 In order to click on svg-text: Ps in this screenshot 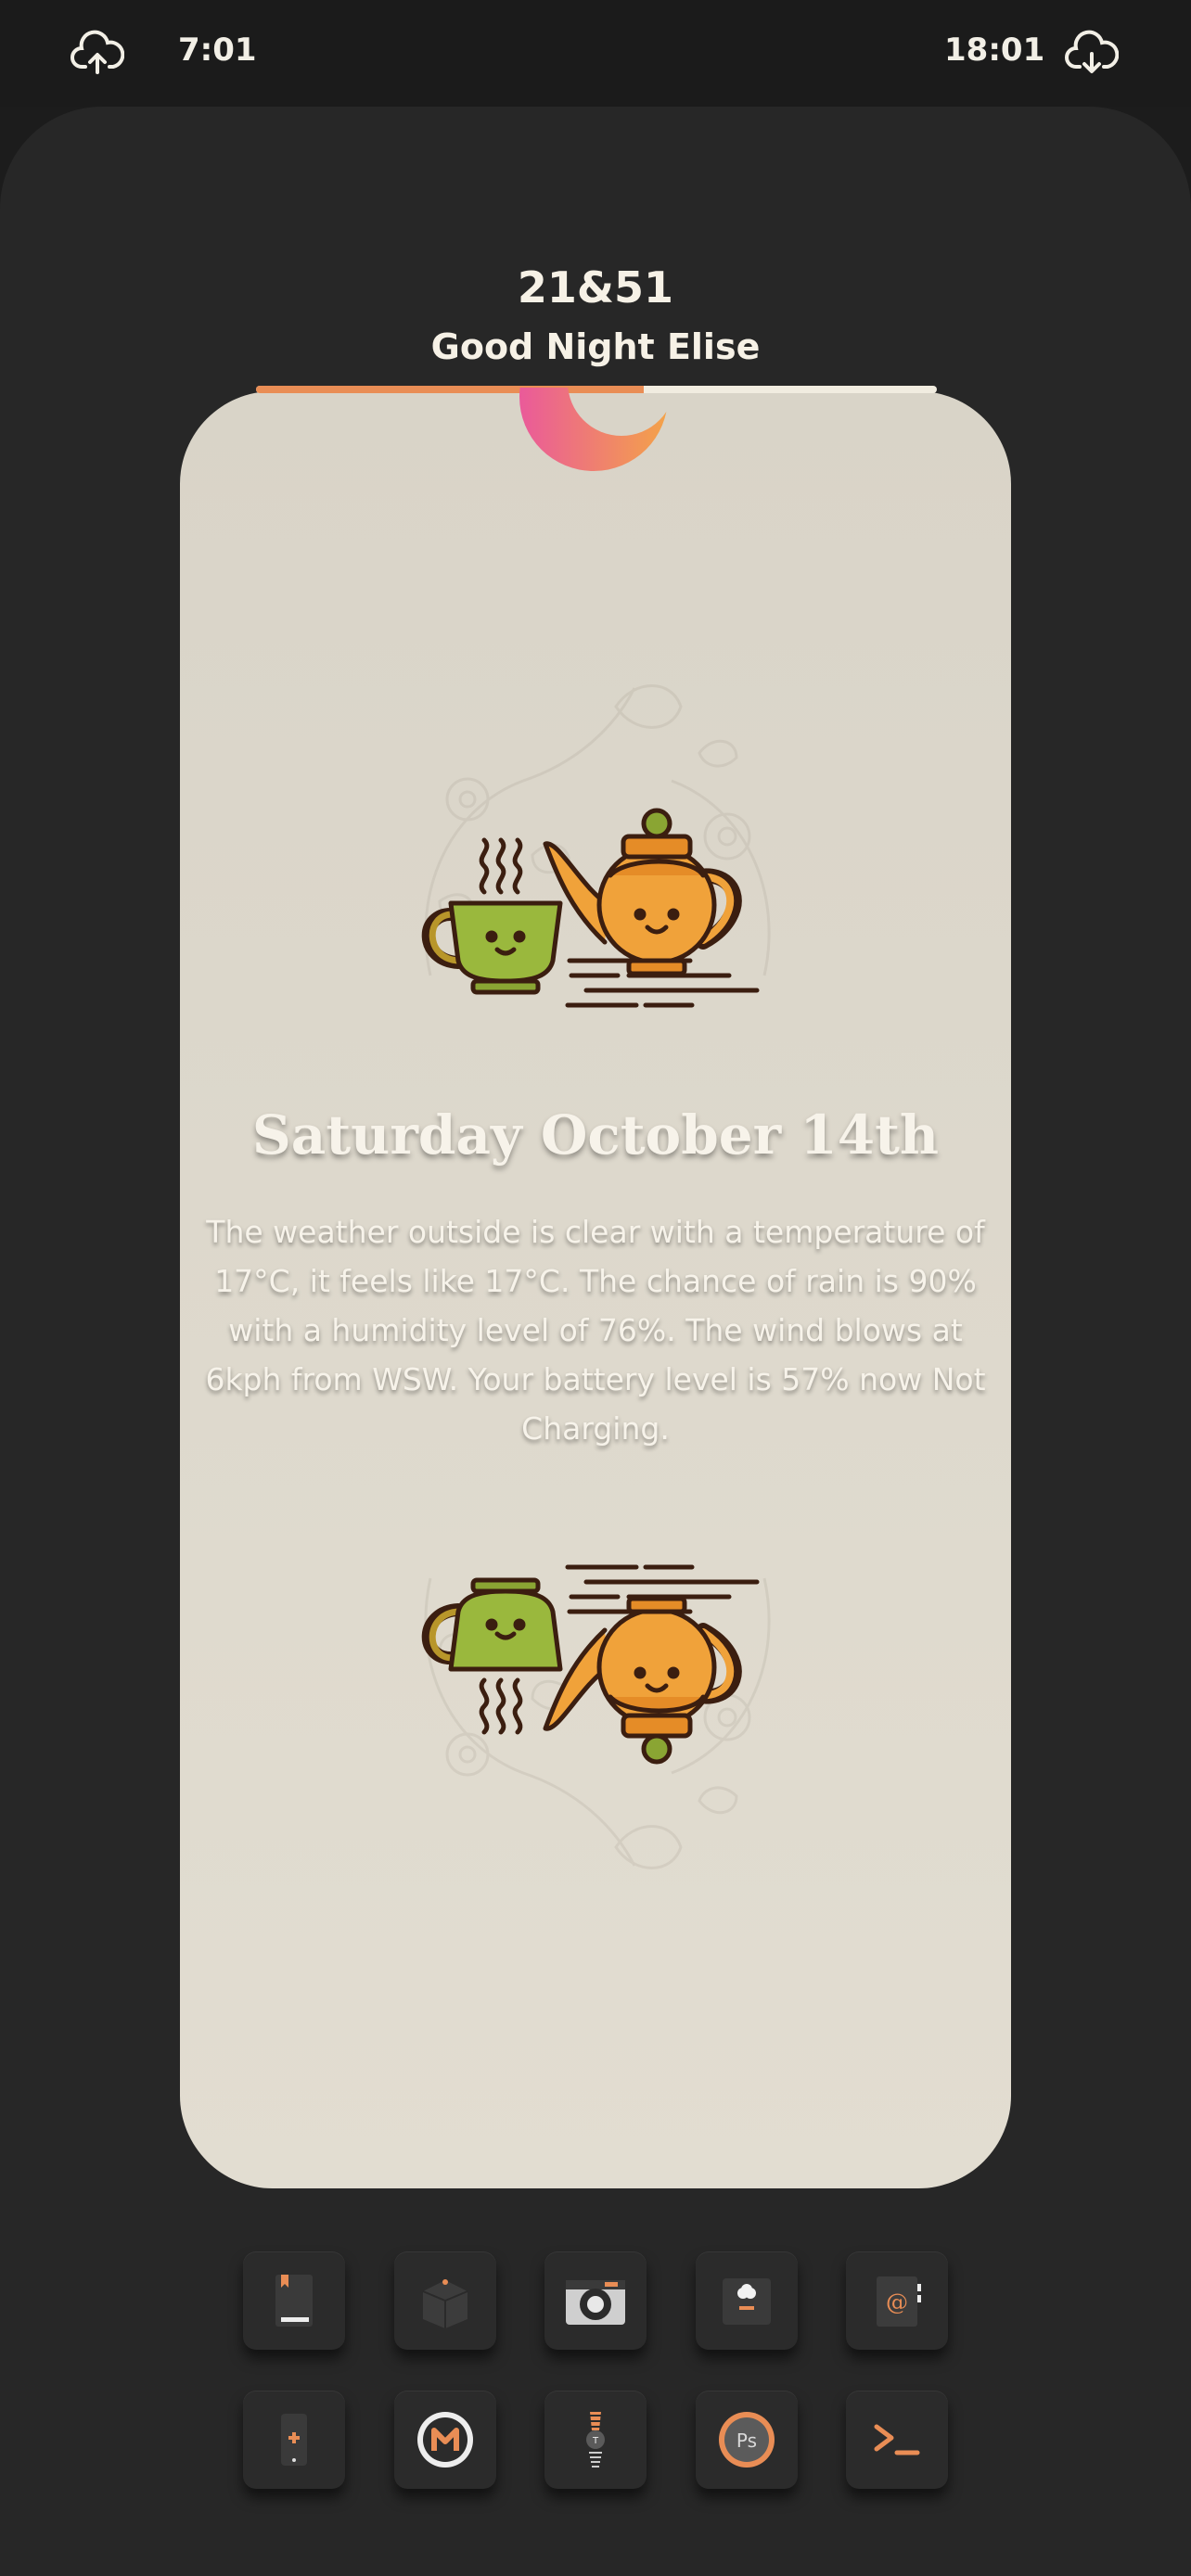, I will do `click(746, 2440)`.